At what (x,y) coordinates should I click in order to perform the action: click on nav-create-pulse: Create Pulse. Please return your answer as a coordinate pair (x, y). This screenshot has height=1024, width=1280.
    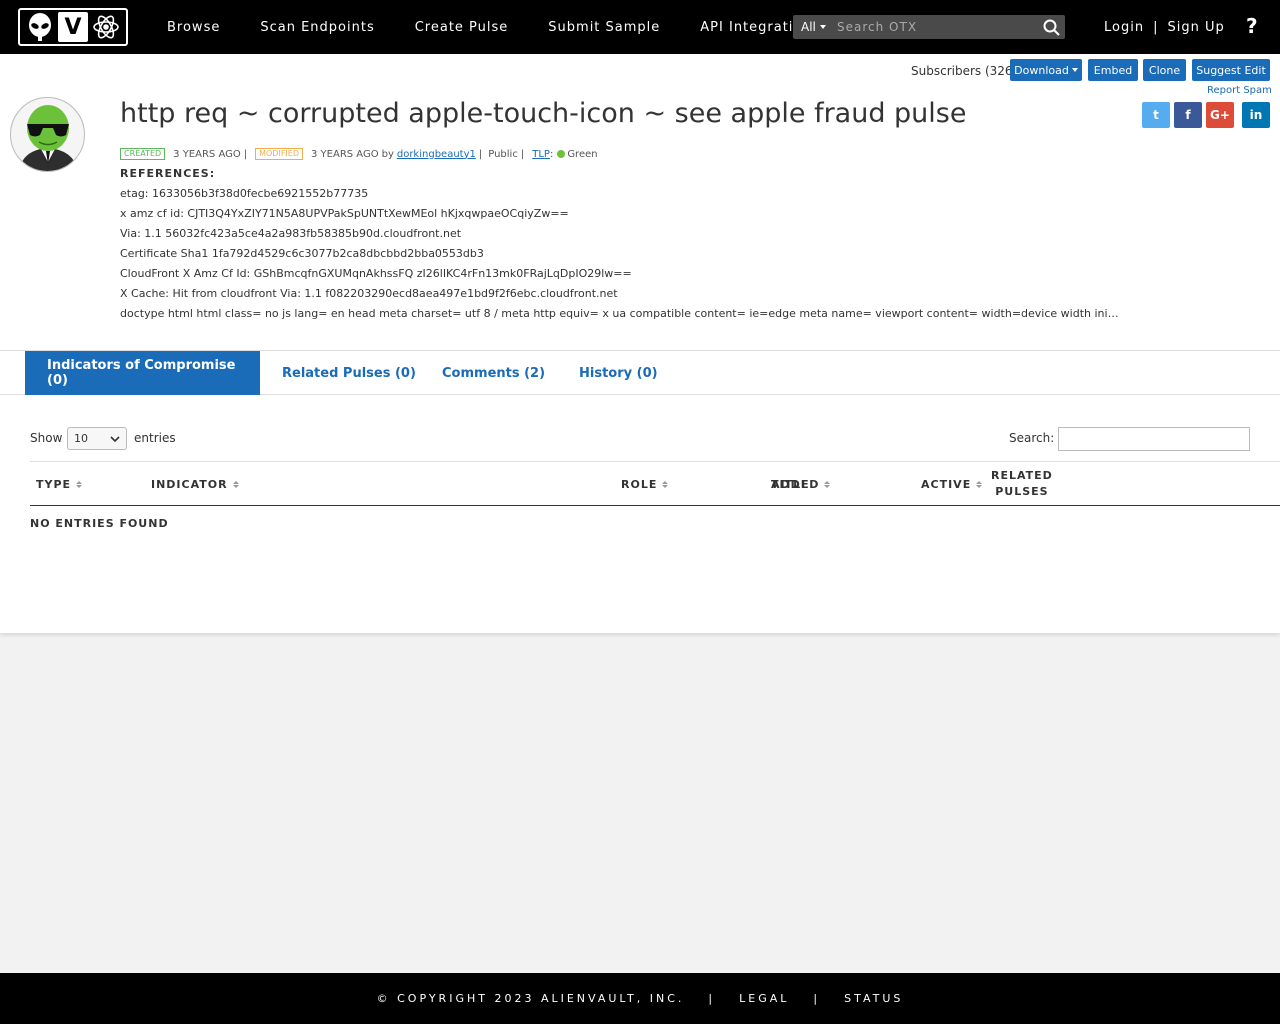
    Looking at the image, I should click on (462, 27).